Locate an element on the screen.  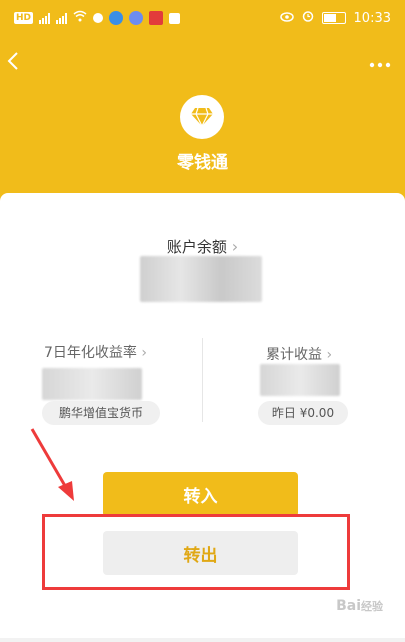
back-button is located at coordinates (17, 61).